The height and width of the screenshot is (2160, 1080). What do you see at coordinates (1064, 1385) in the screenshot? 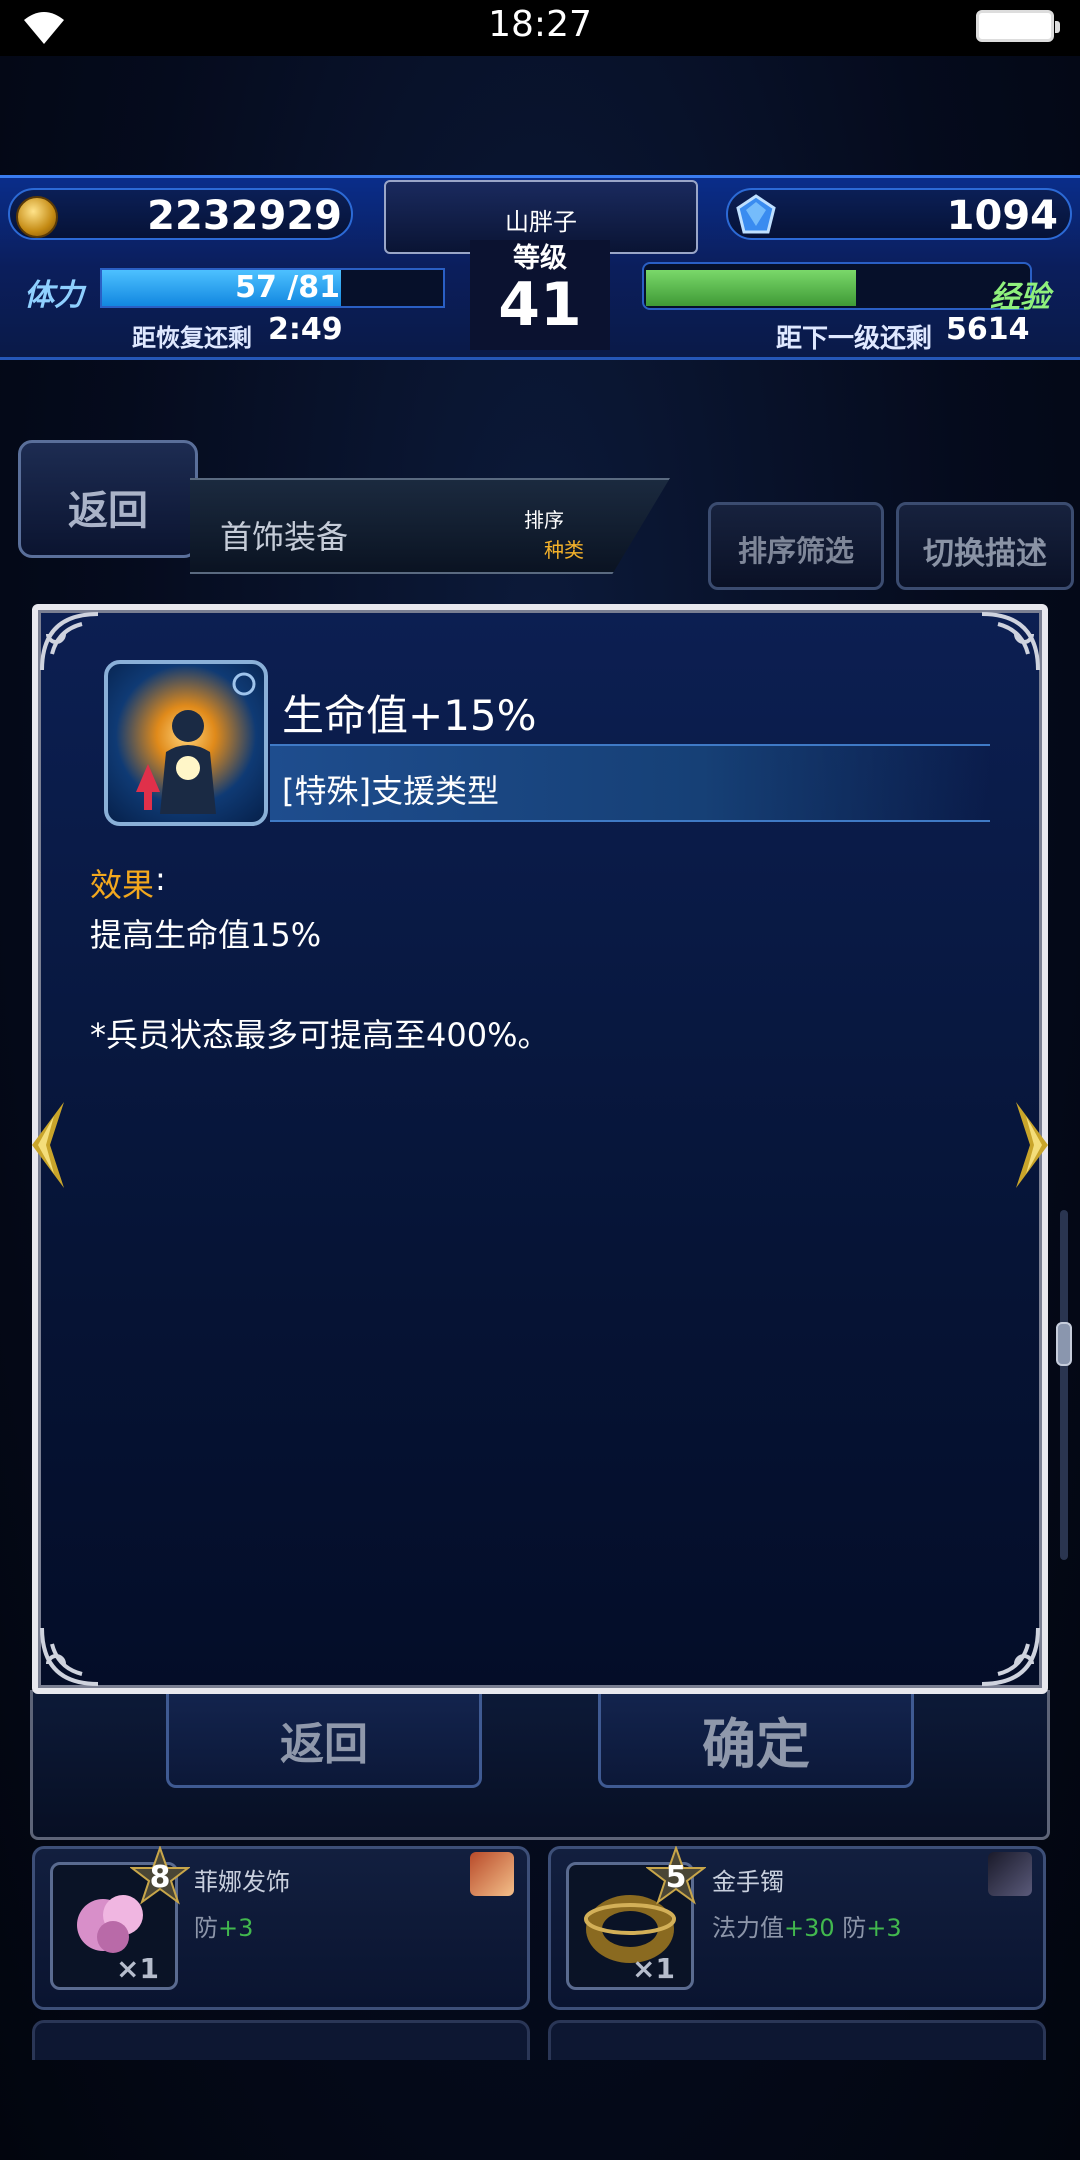
I see `list-scrollbar` at bounding box center [1064, 1385].